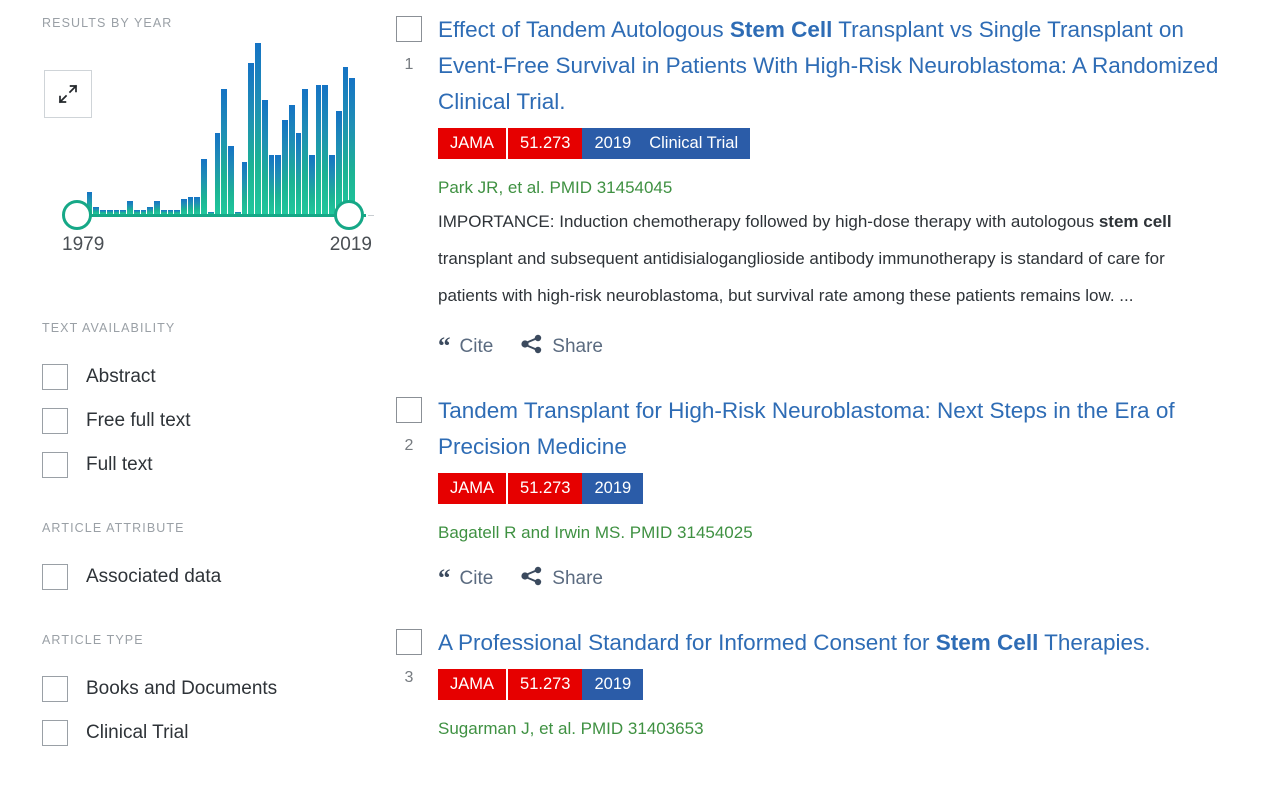  What do you see at coordinates (55, 465) in the screenshot?
I see `checkbox-full-text` at bounding box center [55, 465].